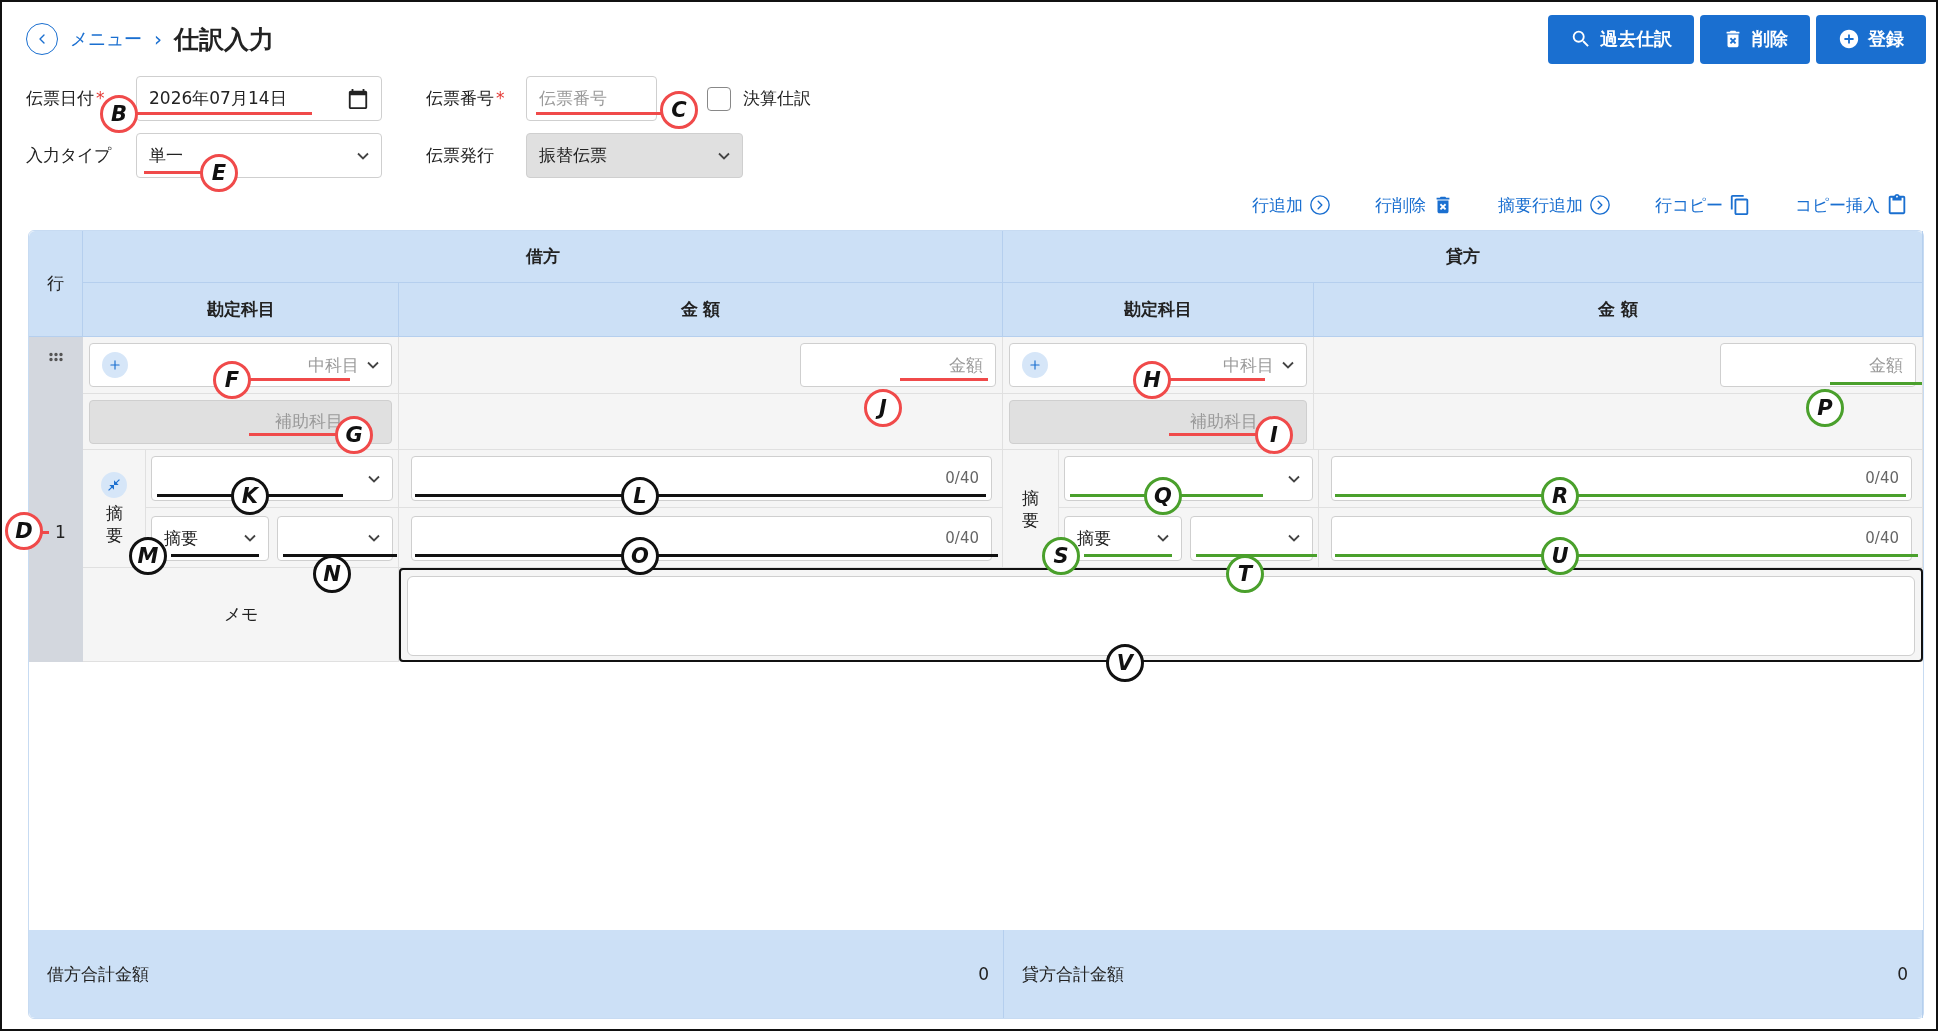 The height and width of the screenshot is (1031, 1938). Describe the element at coordinates (1621, 39) in the screenshot. I see `action-button: 過去仕訳` at that location.